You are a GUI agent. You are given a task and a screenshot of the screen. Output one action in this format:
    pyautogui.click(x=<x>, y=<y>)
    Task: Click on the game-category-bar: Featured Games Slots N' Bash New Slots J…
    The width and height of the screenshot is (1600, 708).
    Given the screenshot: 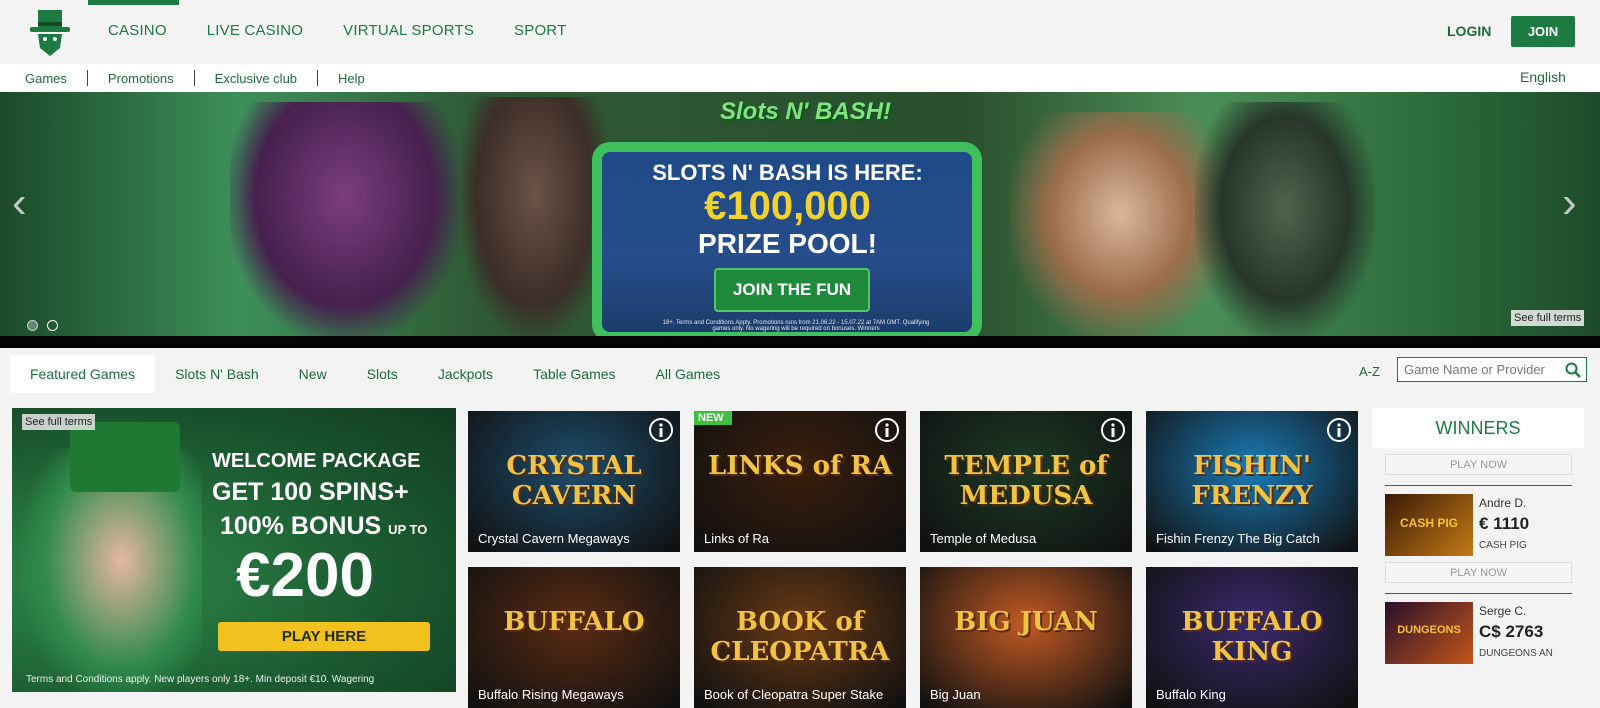 What is the action you would take?
    pyautogui.click(x=800, y=370)
    